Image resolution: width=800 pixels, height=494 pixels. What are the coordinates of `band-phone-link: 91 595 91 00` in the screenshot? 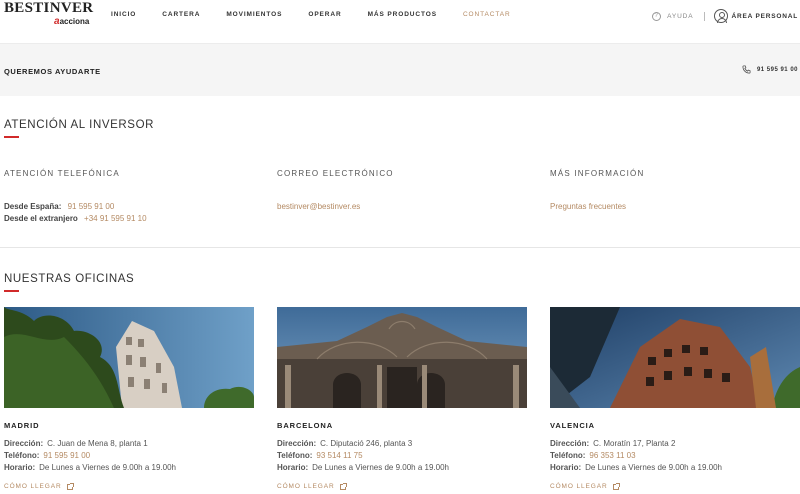 It's located at (770, 69).